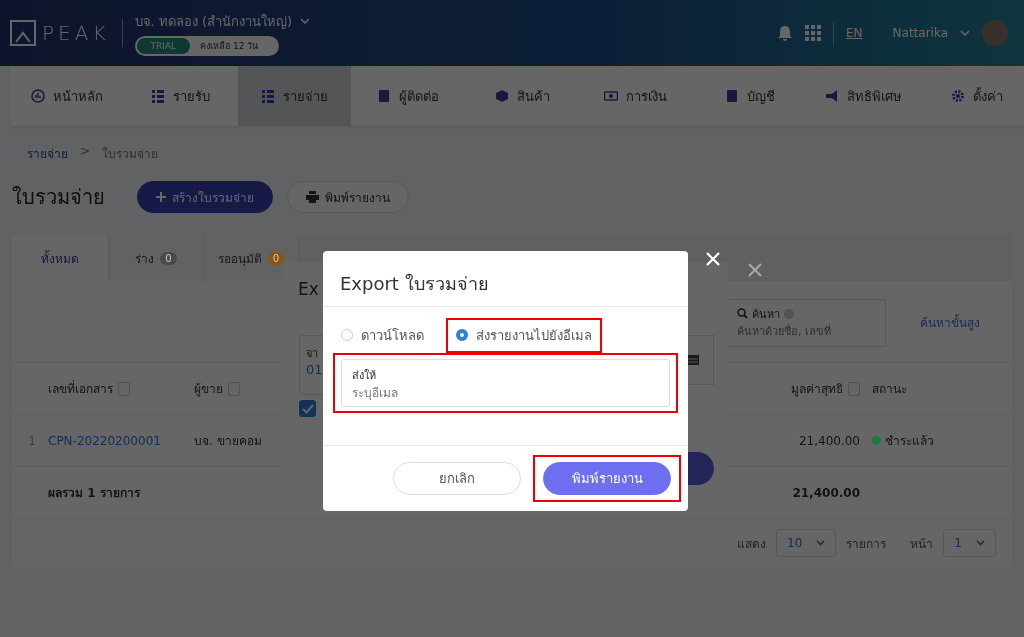 This screenshot has height=637, width=1024. I want to click on gear-icon, so click(958, 96).